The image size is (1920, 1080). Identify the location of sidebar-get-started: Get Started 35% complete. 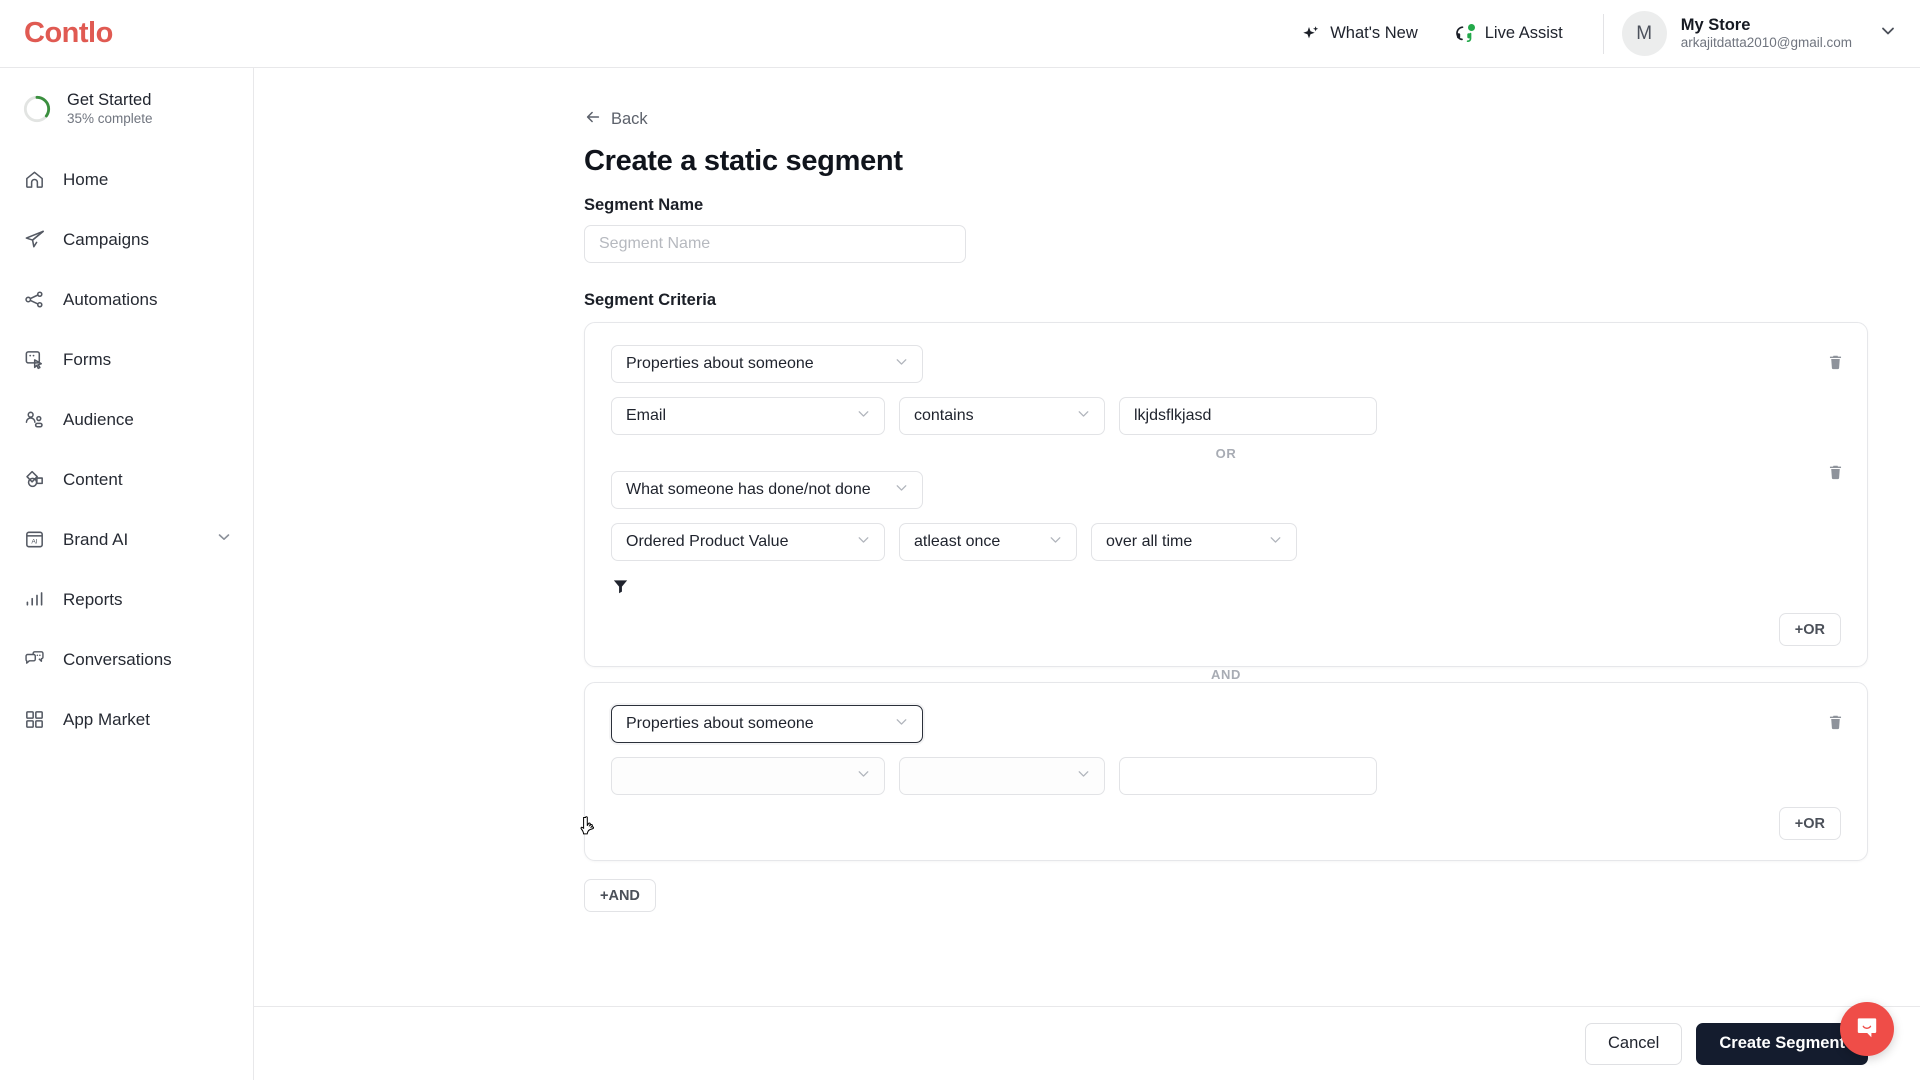
(126, 109).